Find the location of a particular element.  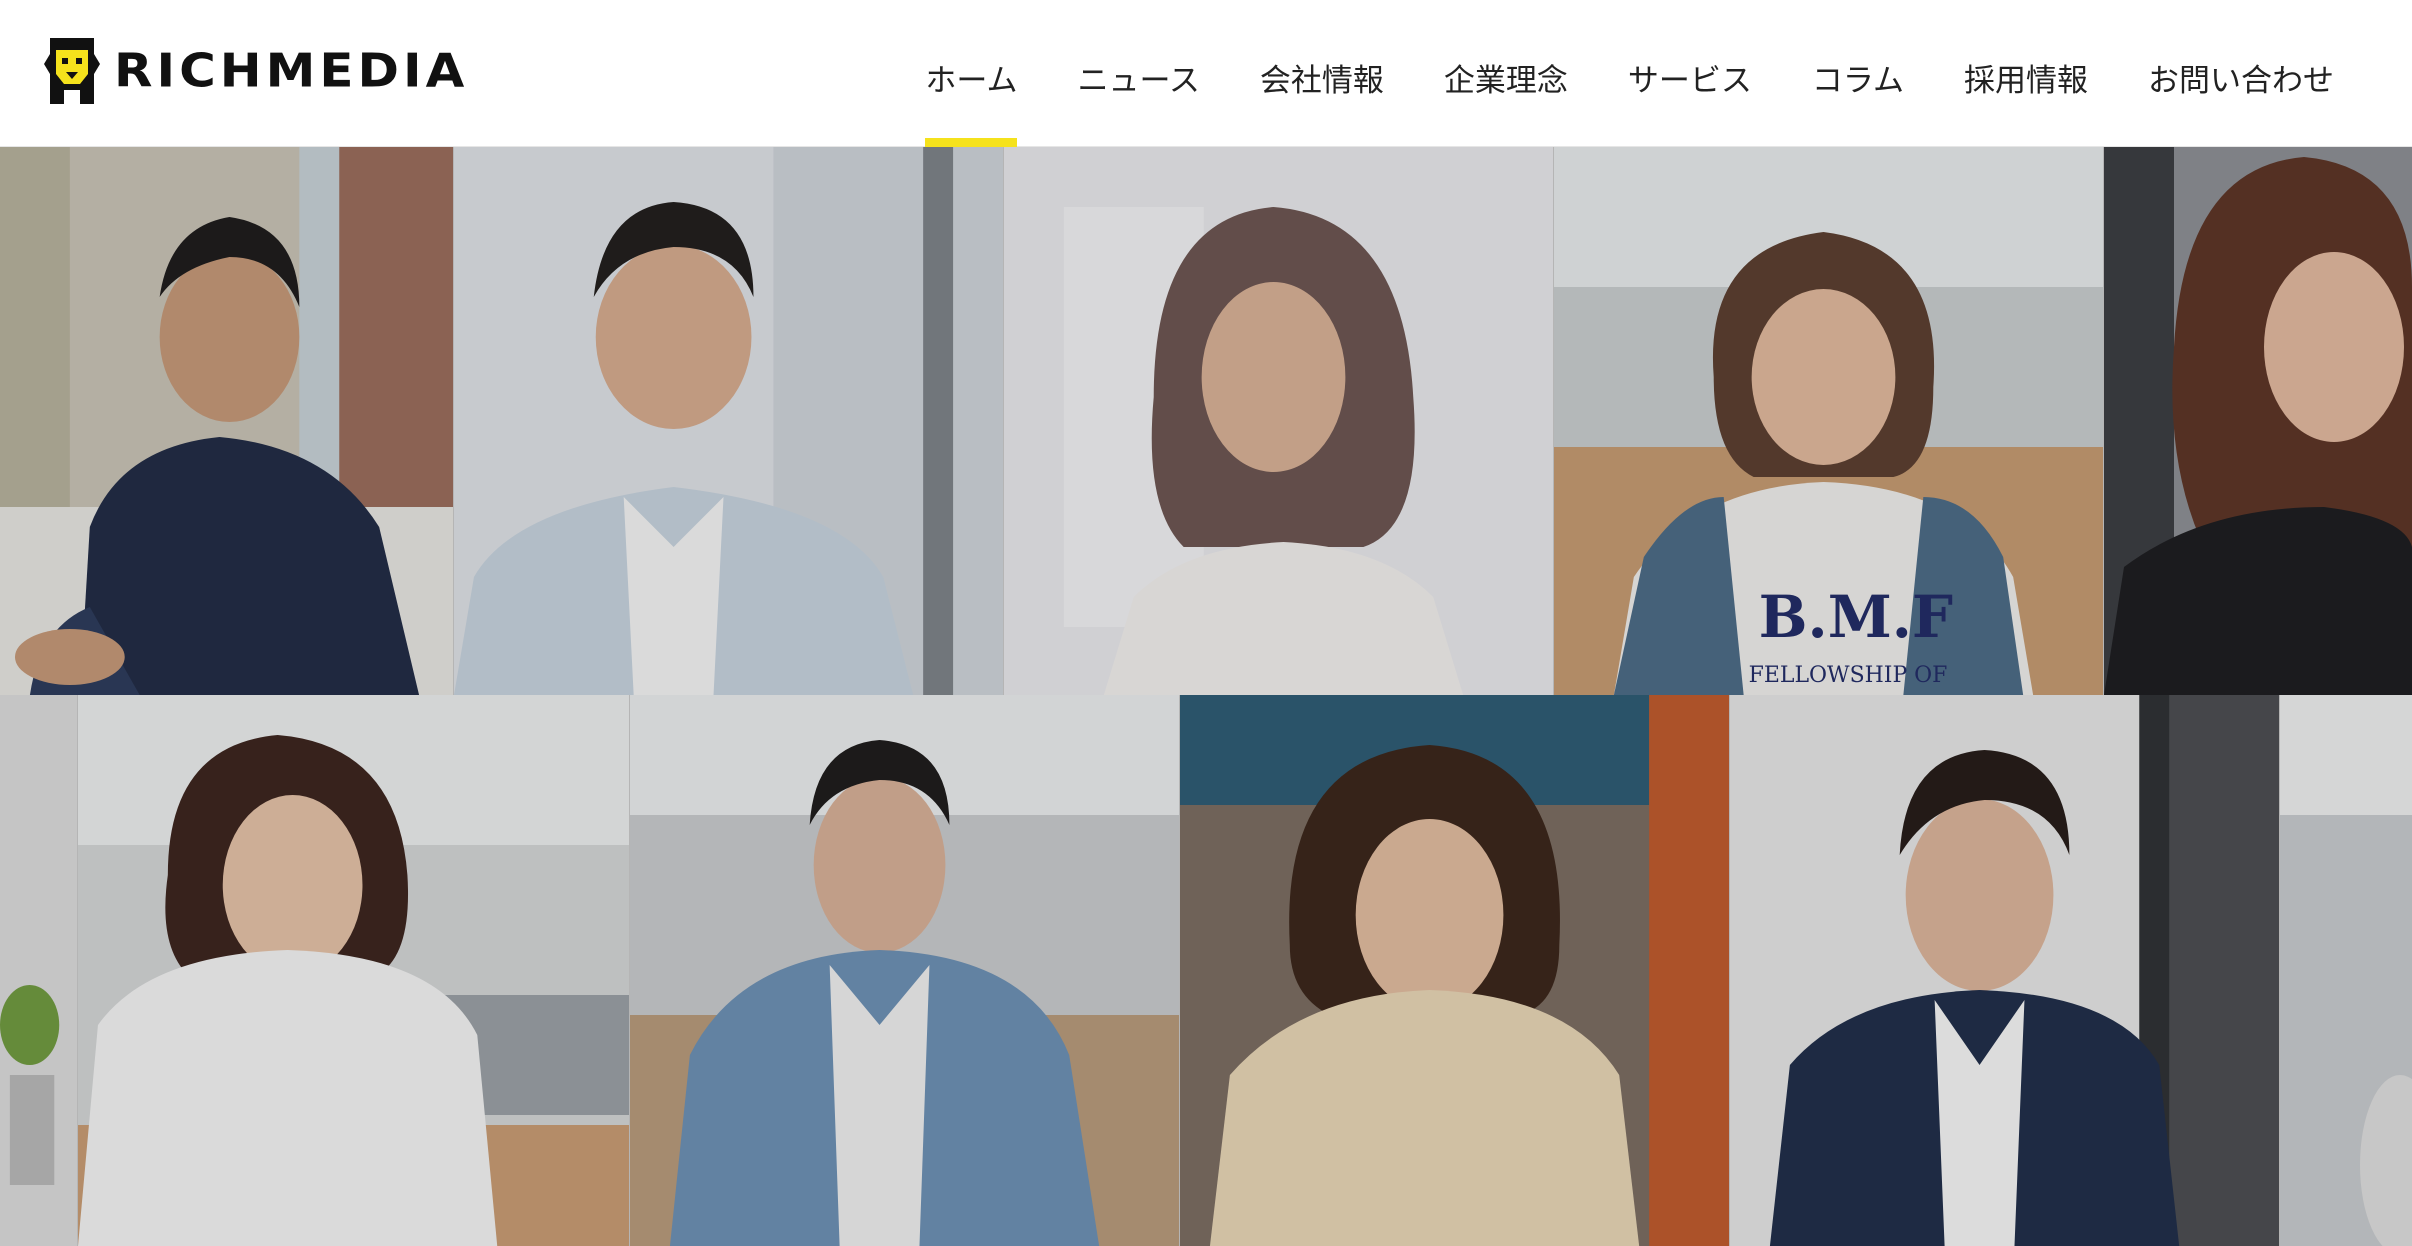

nav-item-column: コラム is located at coordinates (1858, 73).